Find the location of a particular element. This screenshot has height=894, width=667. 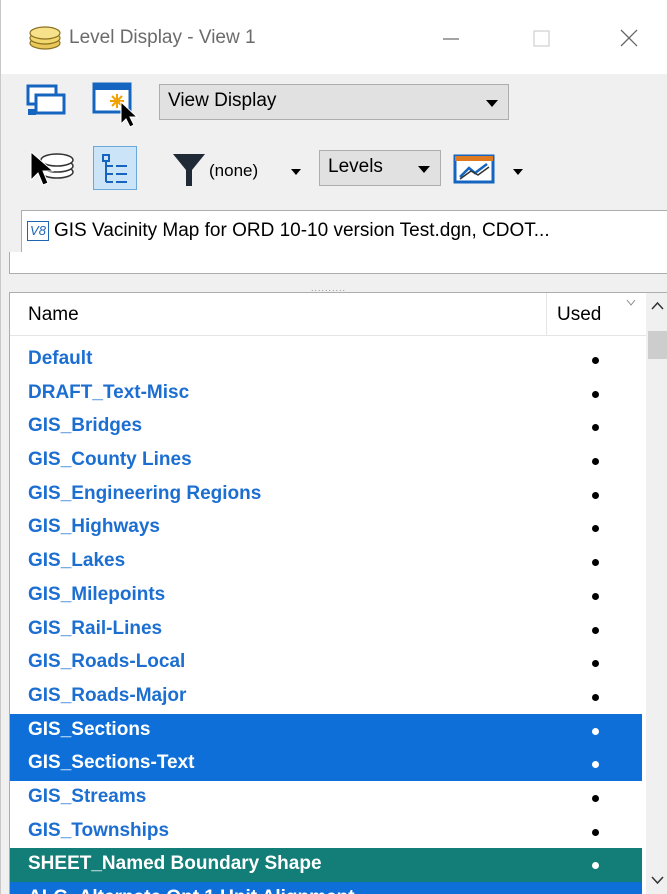

list-item: SHEET_Named Boundary Shape is located at coordinates (326, 865).